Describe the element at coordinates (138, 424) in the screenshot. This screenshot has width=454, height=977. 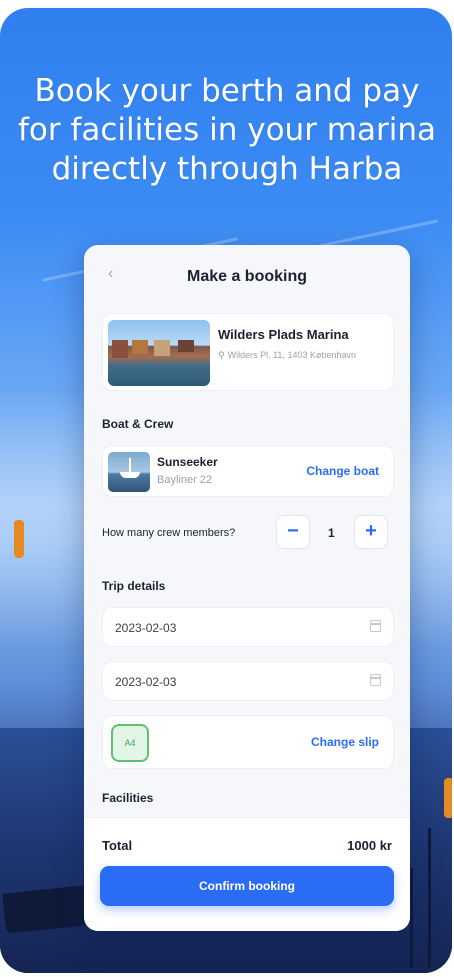
I see `section-heading-boat-crew: Boat & Crew` at that location.